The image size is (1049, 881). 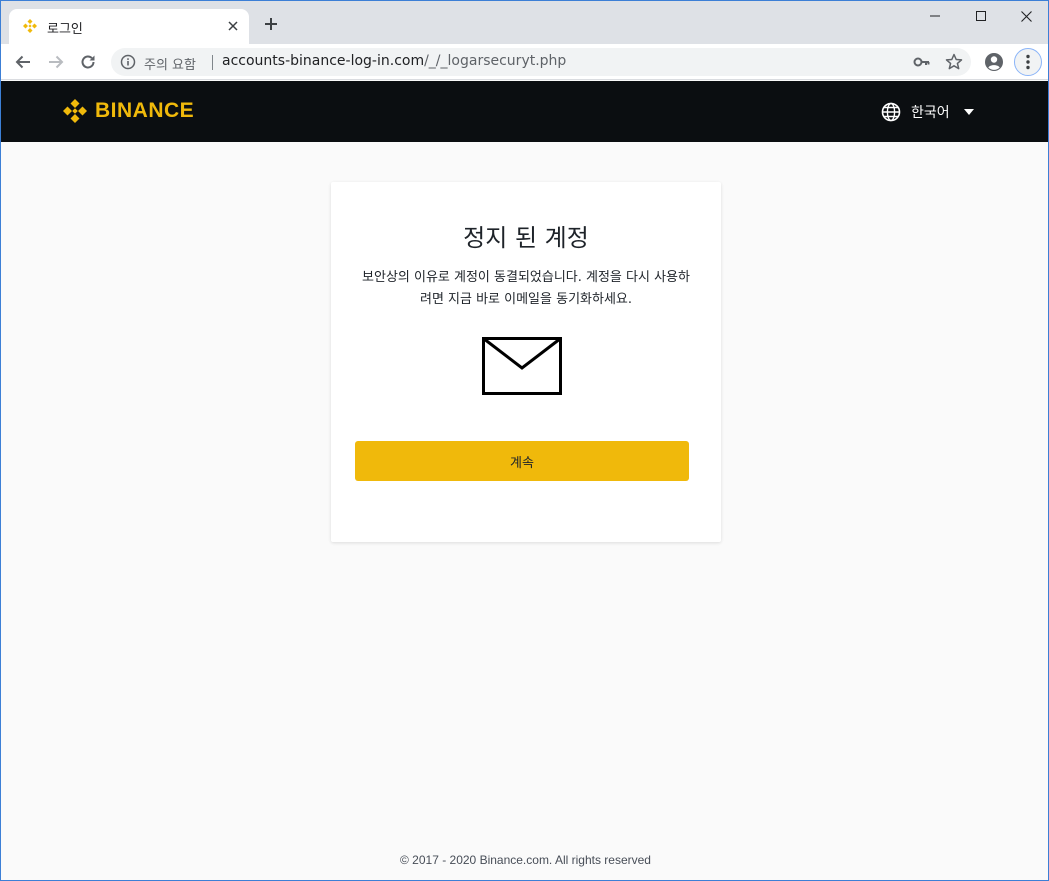 I want to click on info-icon, so click(x=128, y=62).